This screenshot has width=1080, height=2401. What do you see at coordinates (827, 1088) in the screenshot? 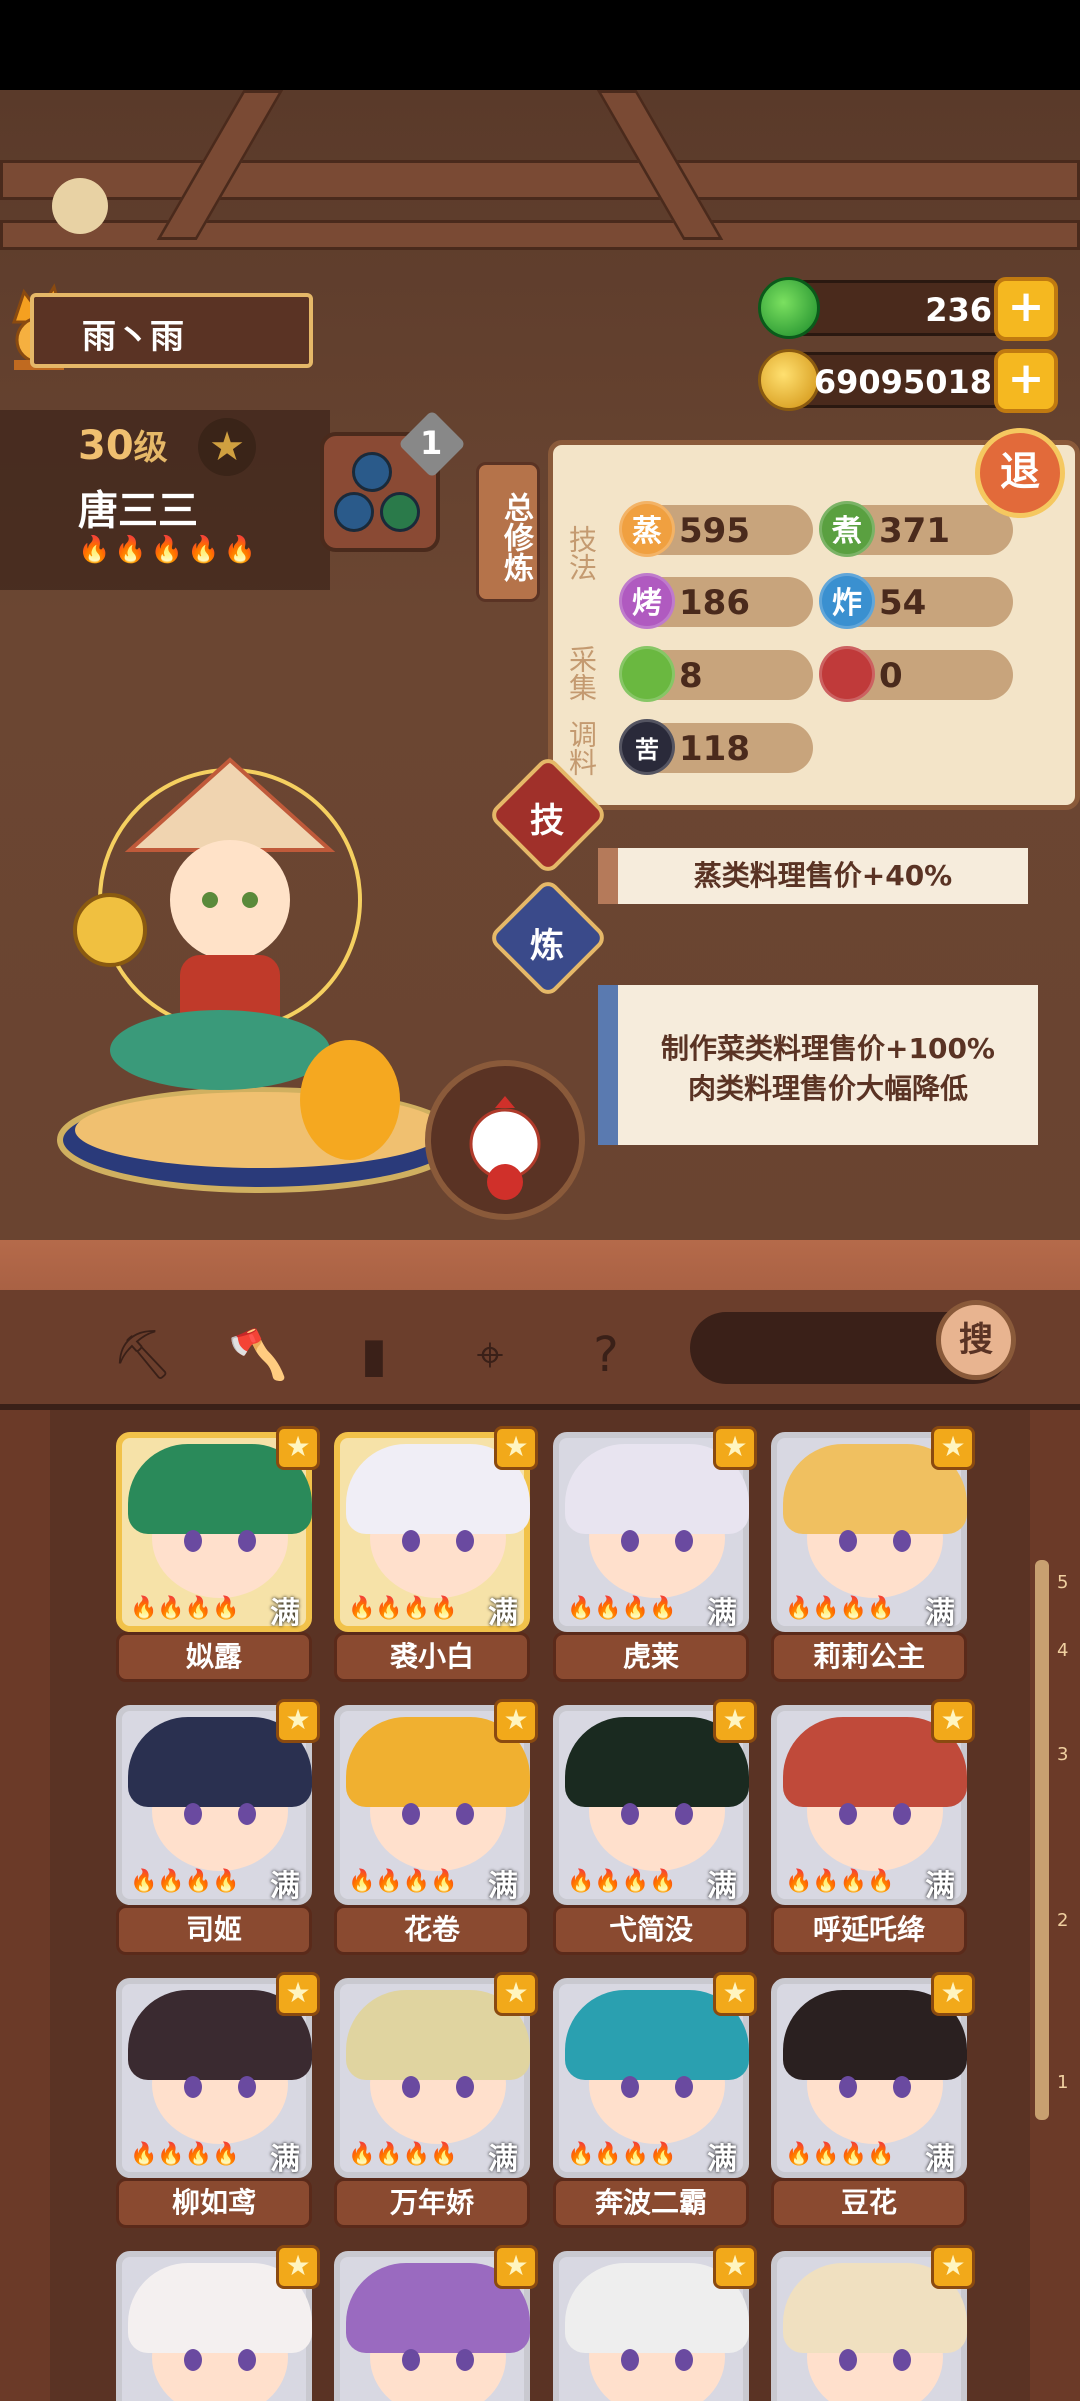
I see `refine-skill-line2: 肉类料理售价大幅降低` at bounding box center [827, 1088].